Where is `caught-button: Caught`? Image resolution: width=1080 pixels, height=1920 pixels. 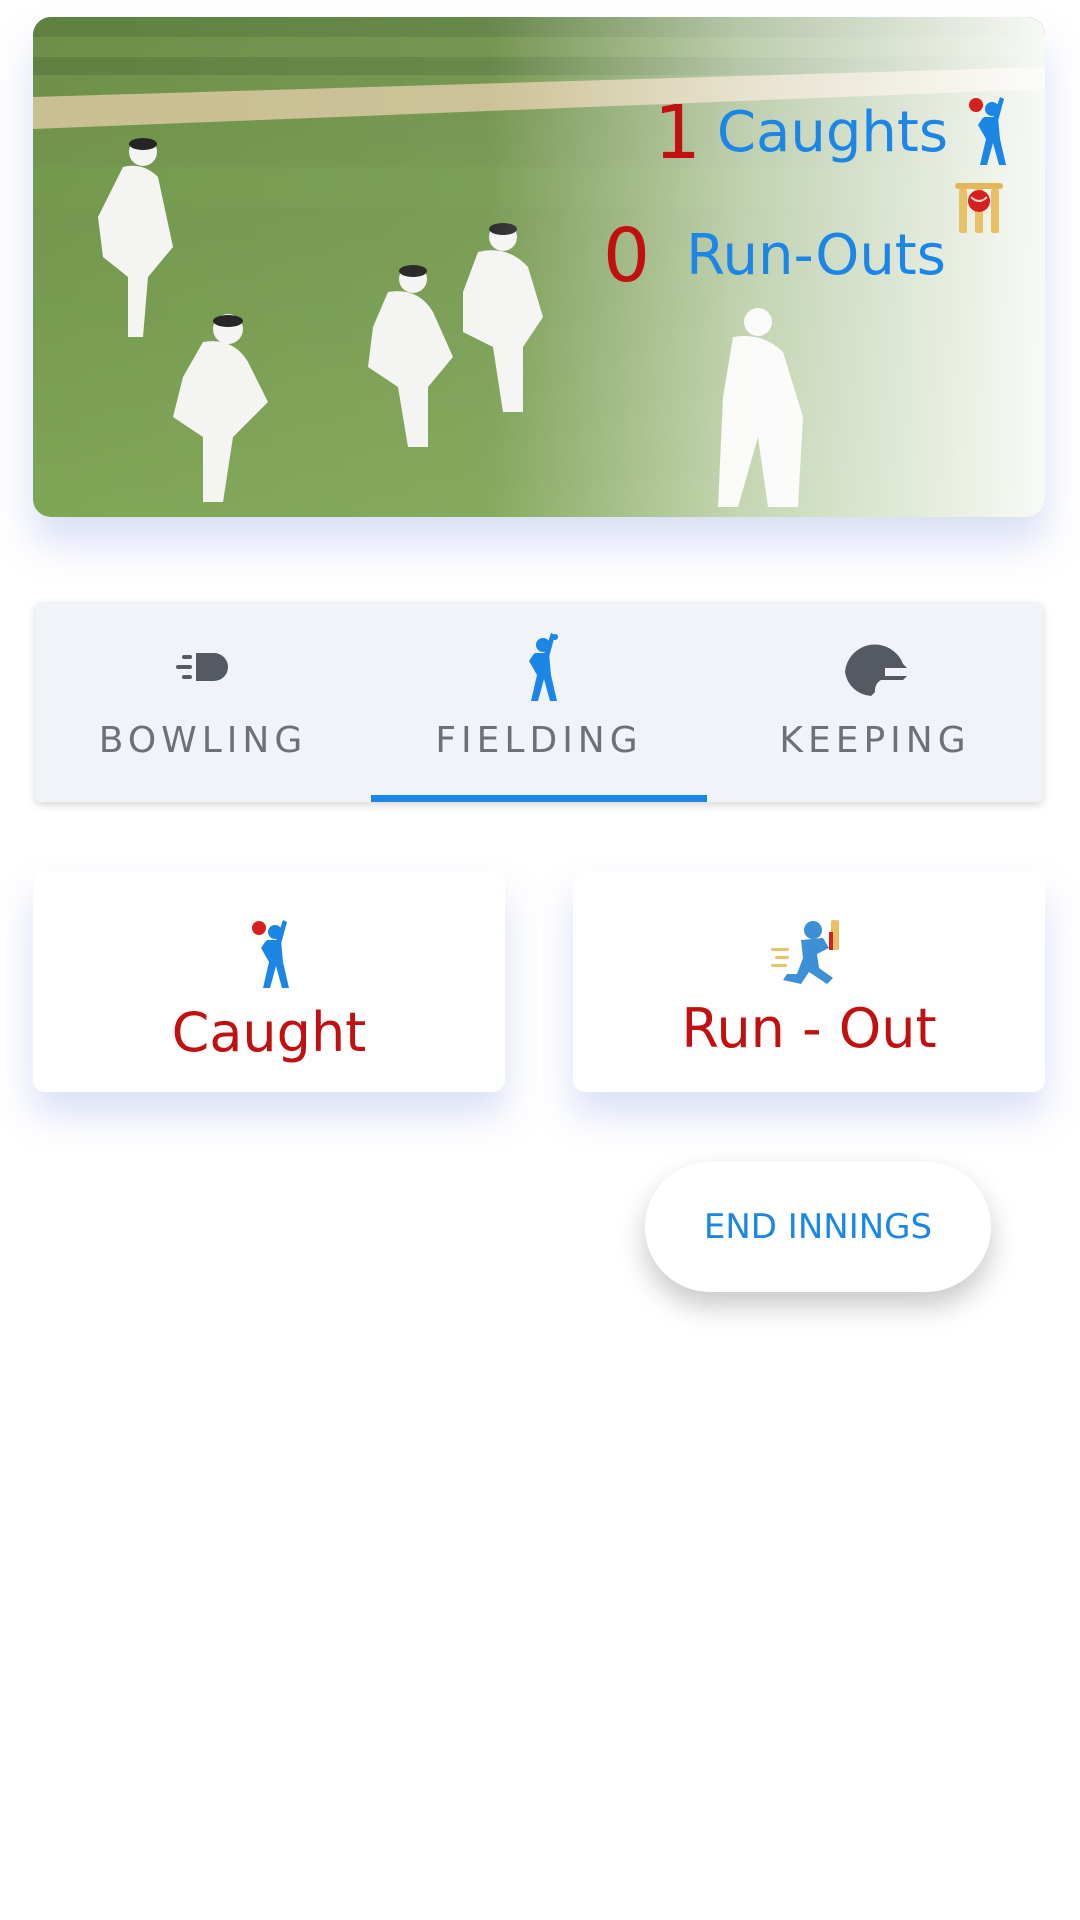
caught-button: Caught is located at coordinates (269, 982).